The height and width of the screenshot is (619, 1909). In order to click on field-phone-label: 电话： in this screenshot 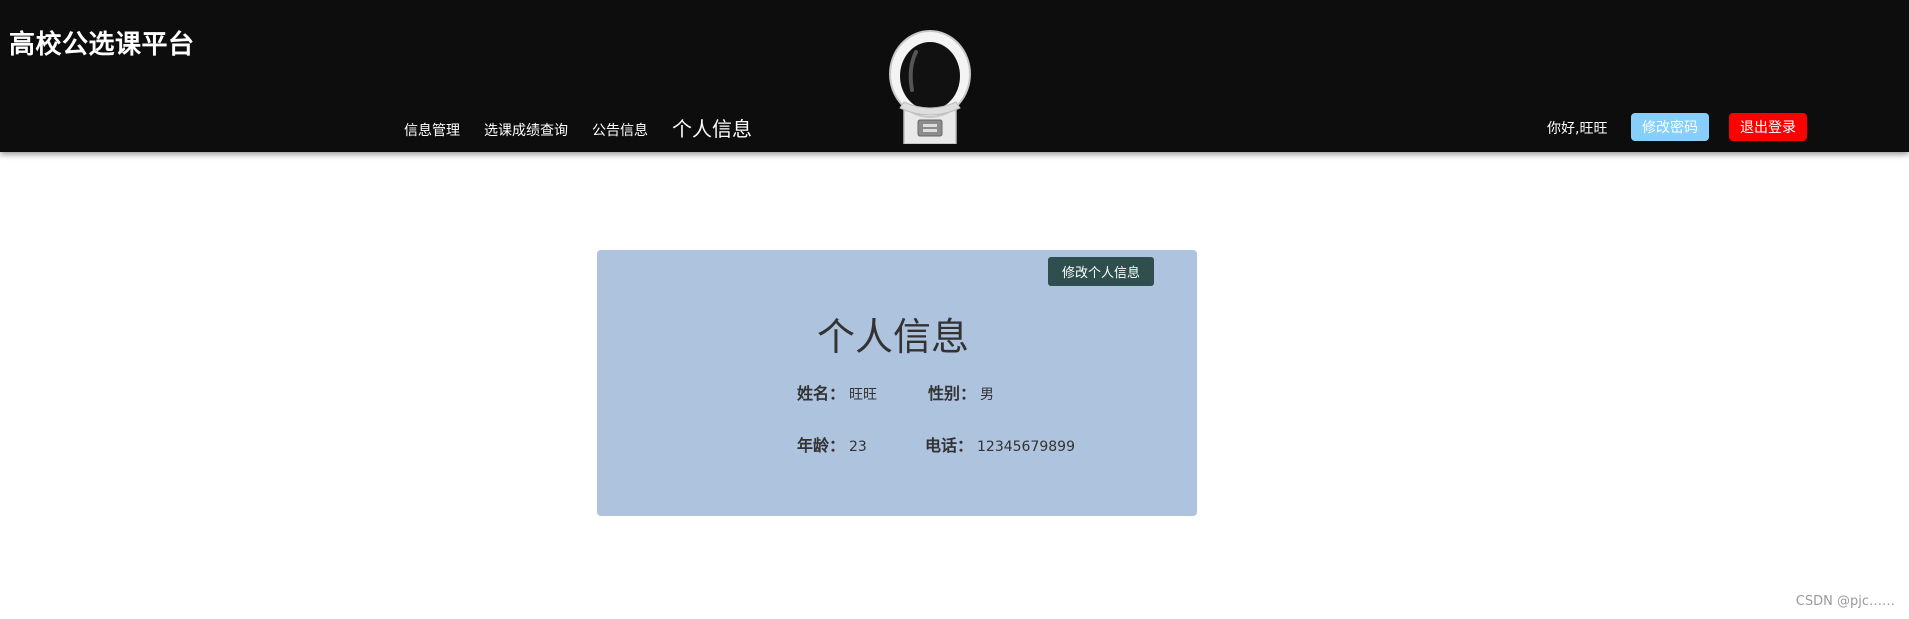, I will do `click(949, 445)`.